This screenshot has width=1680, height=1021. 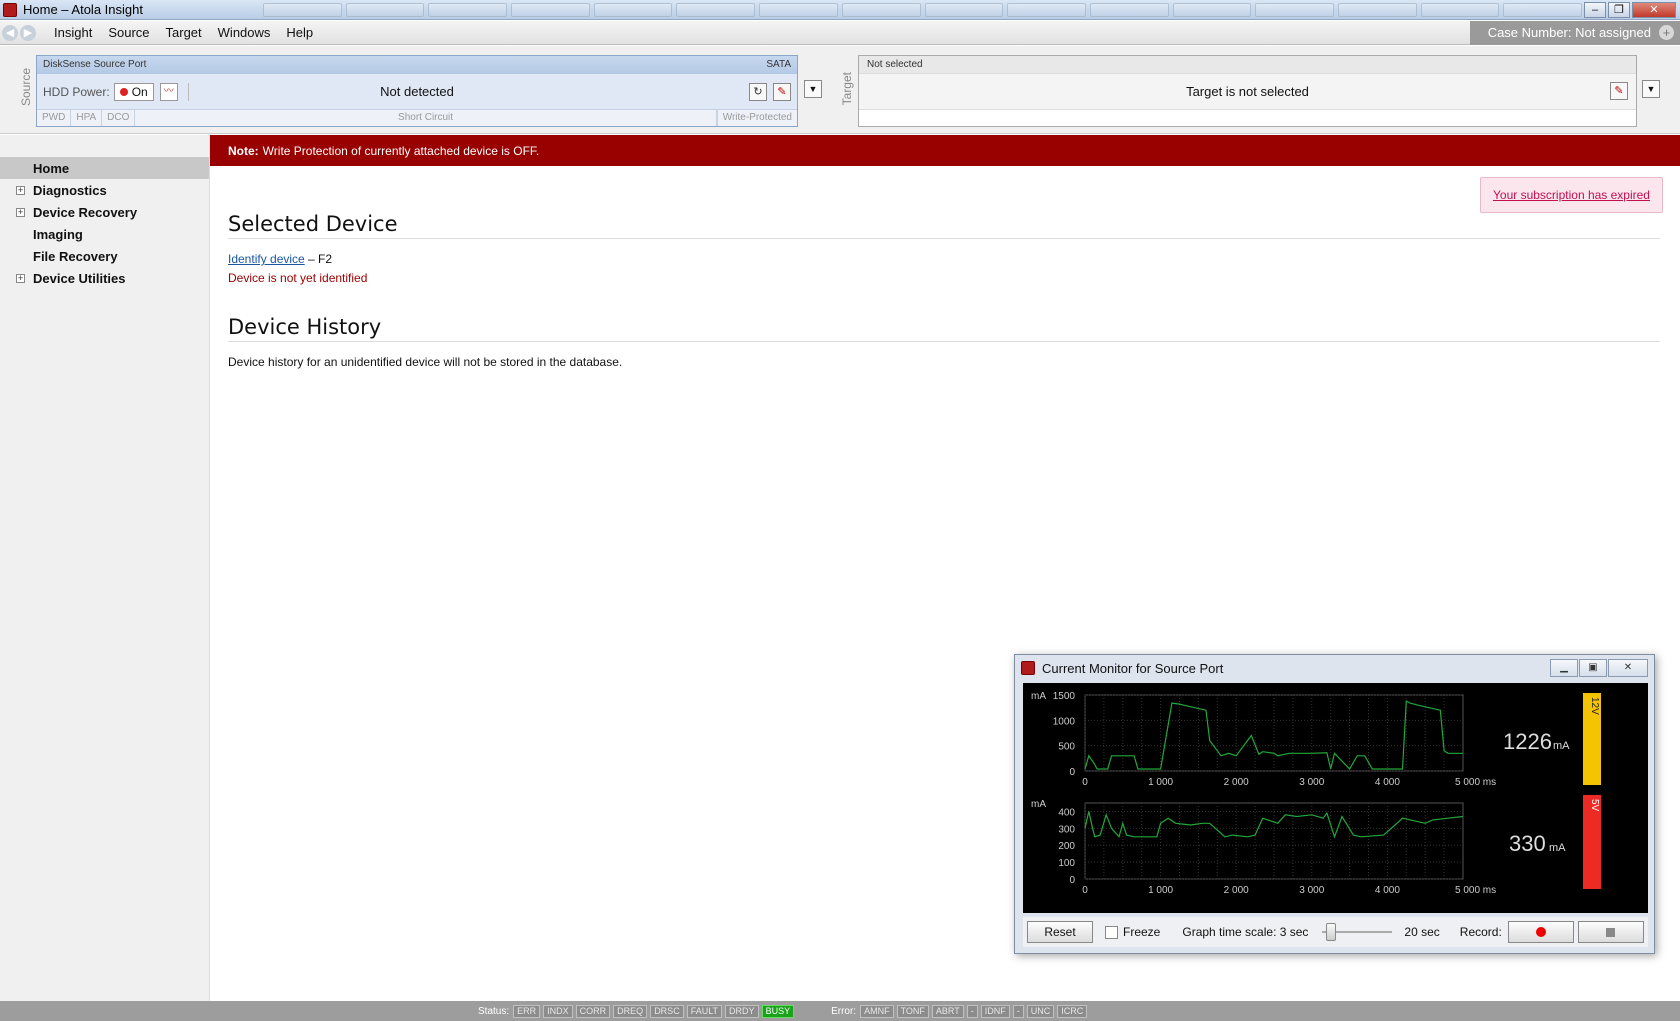 I want to click on sidebar-item-label: Imaging, so click(x=58, y=234).